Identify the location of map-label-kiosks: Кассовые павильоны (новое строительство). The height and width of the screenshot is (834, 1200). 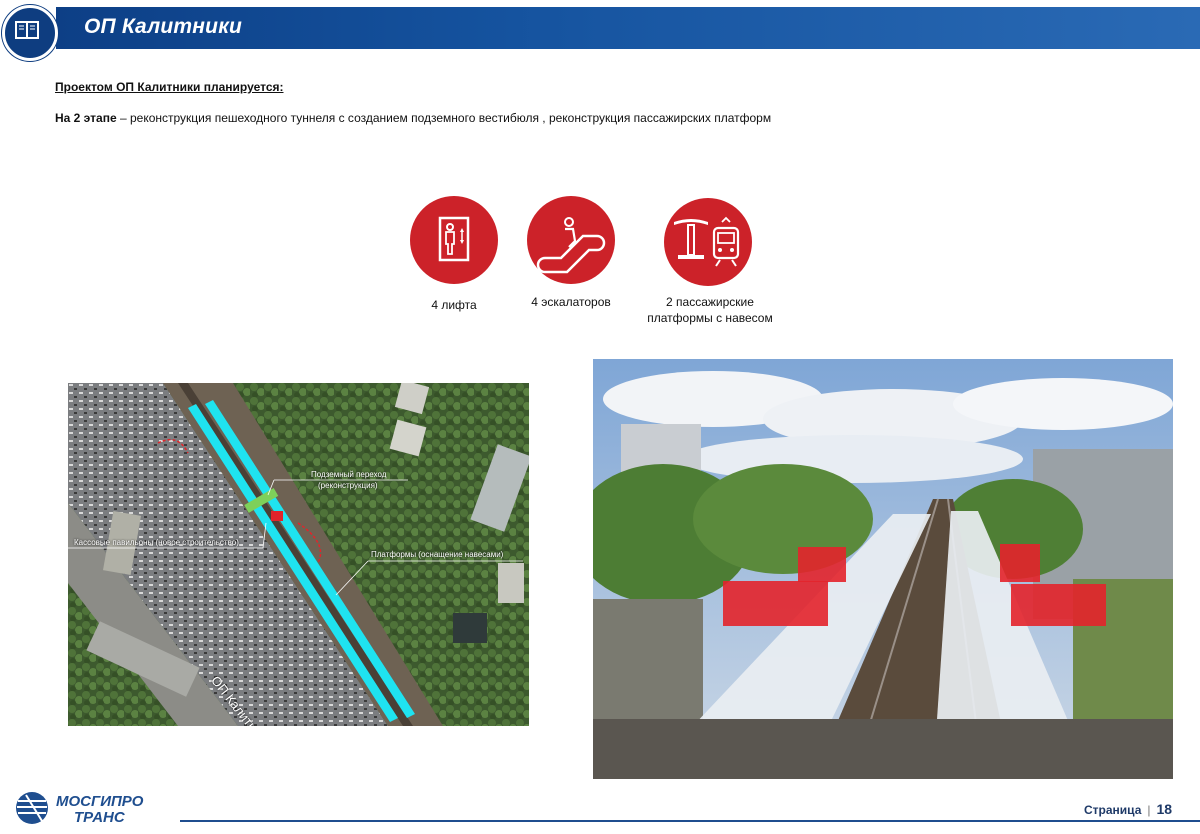
(156, 542).